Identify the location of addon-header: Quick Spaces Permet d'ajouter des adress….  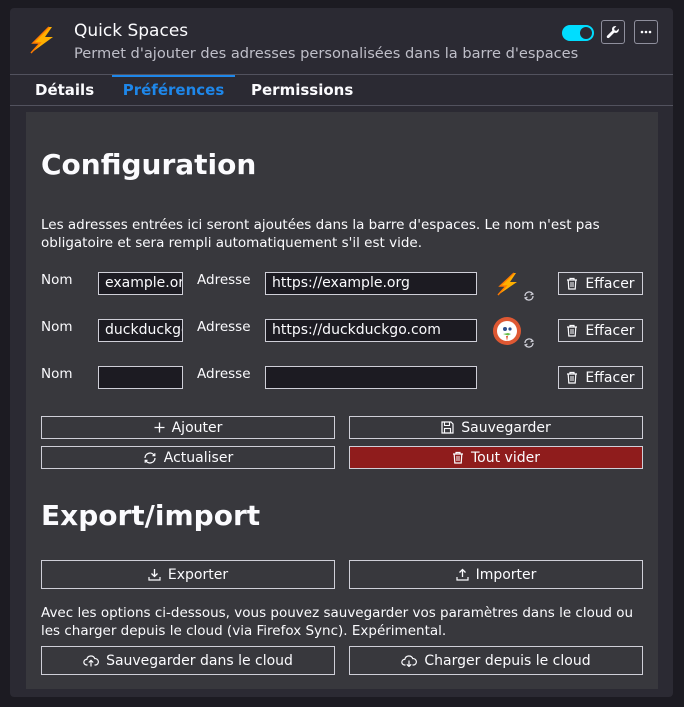
(341, 41).